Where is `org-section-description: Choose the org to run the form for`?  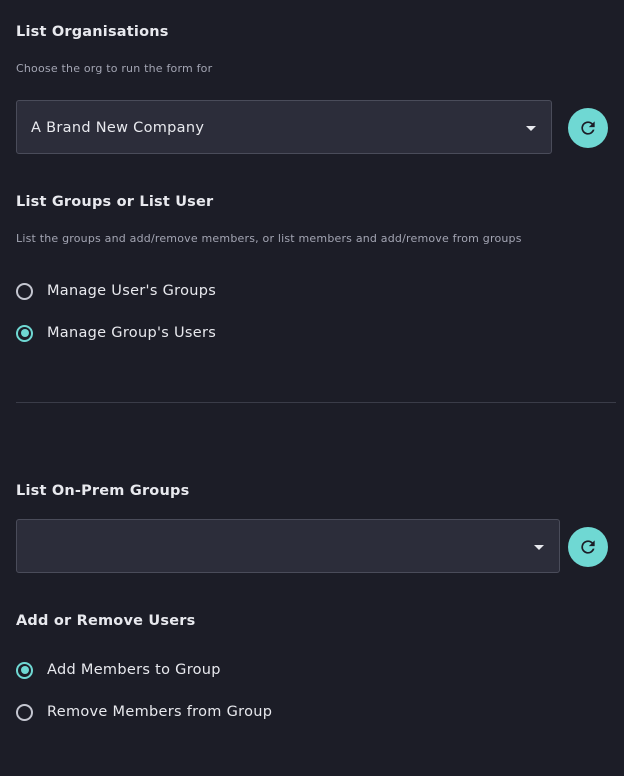 org-section-description: Choose the org to run the form for is located at coordinates (114, 68).